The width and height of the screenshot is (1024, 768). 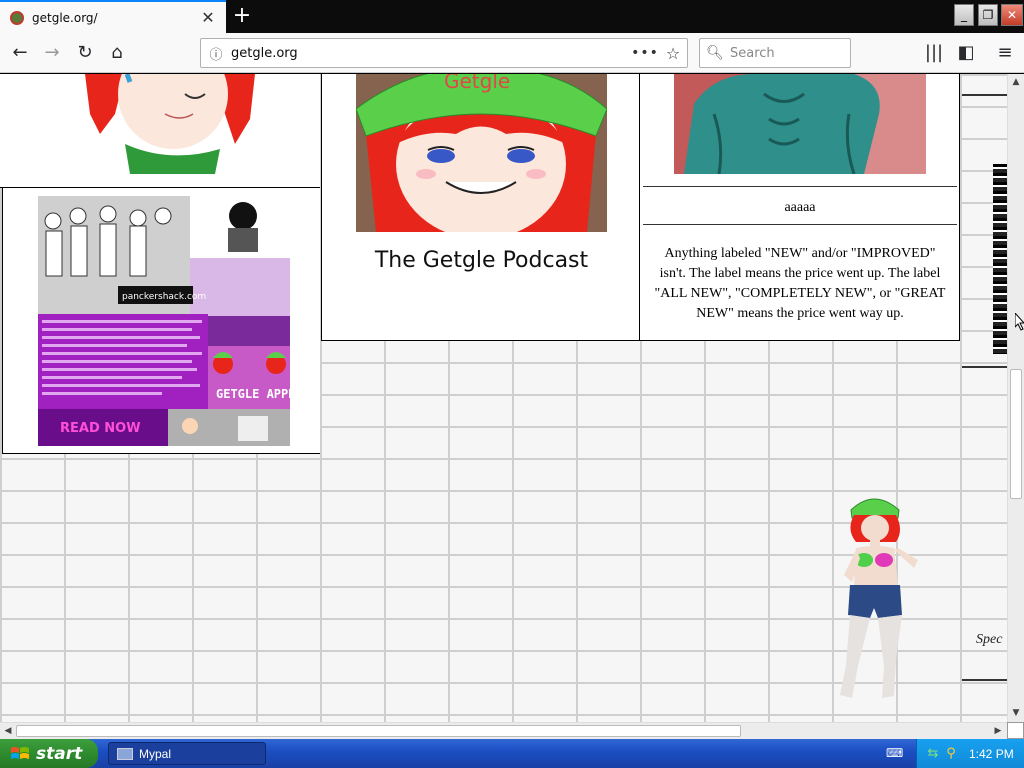 What do you see at coordinates (1016, 713) in the screenshot?
I see `scroll-down-arrow-icon: ▼` at bounding box center [1016, 713].